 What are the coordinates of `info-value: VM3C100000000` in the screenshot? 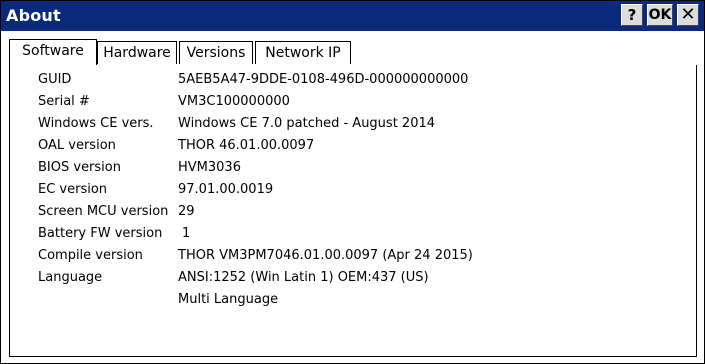 It's located at (234, 101).